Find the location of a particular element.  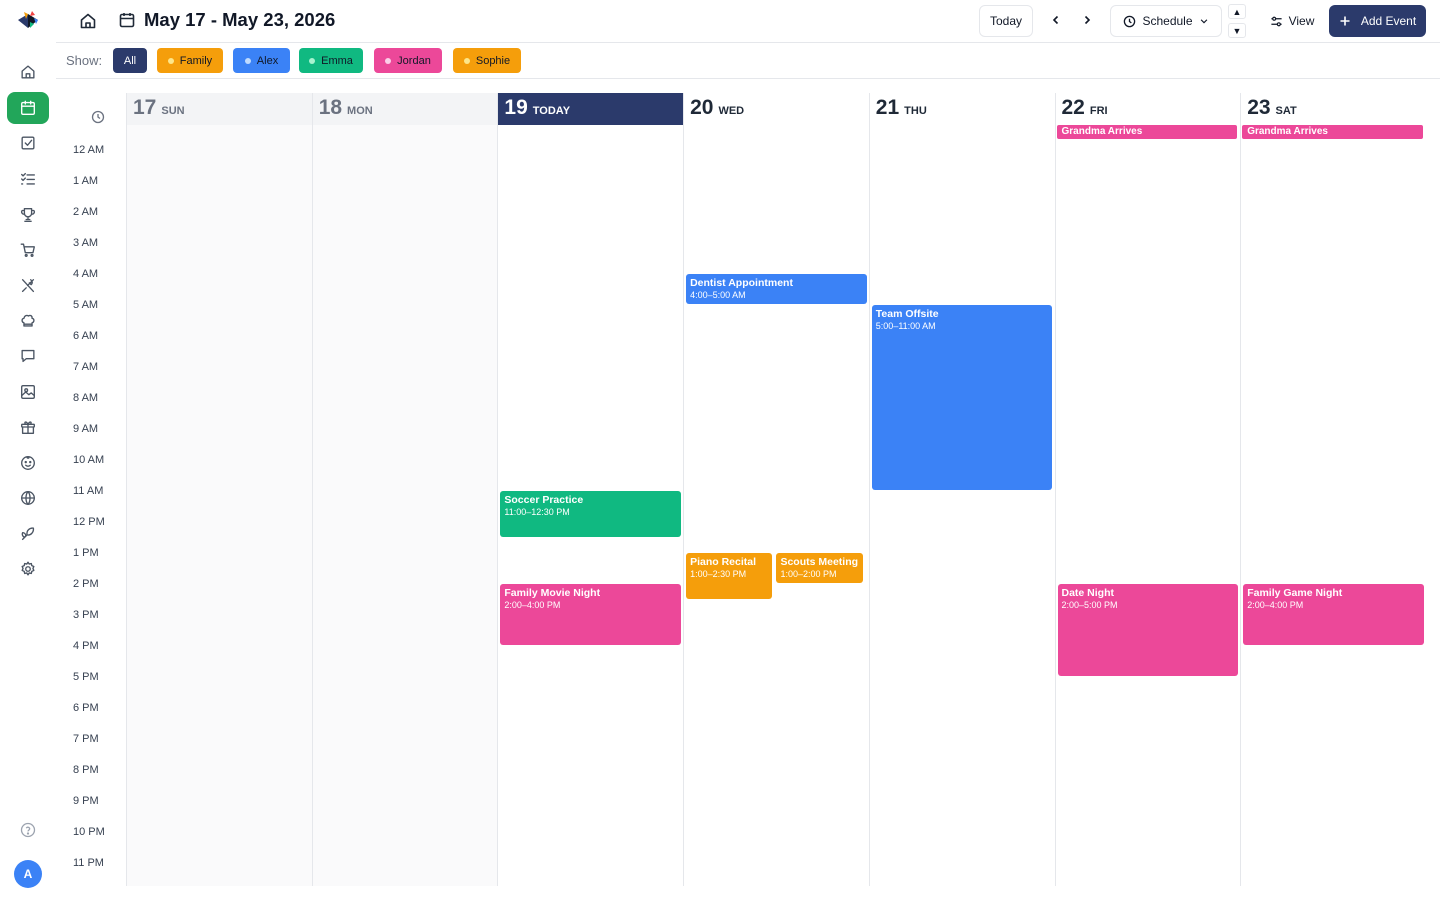

sidebar-item-lists is located at coordinates (28, 179).